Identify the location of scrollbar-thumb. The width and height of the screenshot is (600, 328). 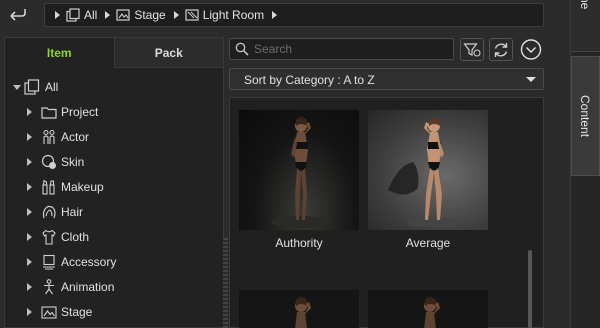
(530, 289).